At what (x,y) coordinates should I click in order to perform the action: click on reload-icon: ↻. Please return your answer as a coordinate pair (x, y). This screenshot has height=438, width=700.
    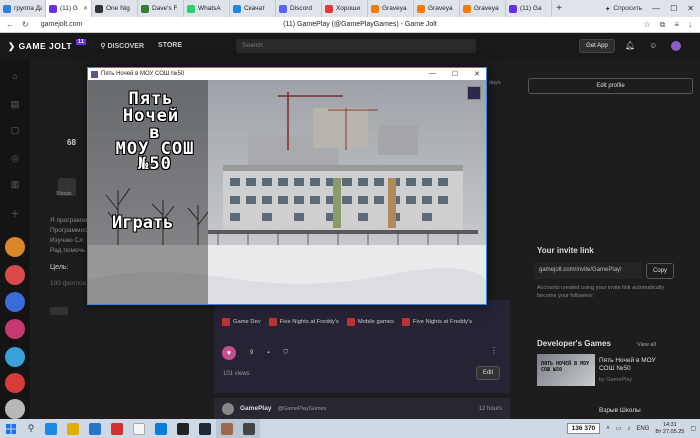
    Looking at the image, I should click on (25, 24).